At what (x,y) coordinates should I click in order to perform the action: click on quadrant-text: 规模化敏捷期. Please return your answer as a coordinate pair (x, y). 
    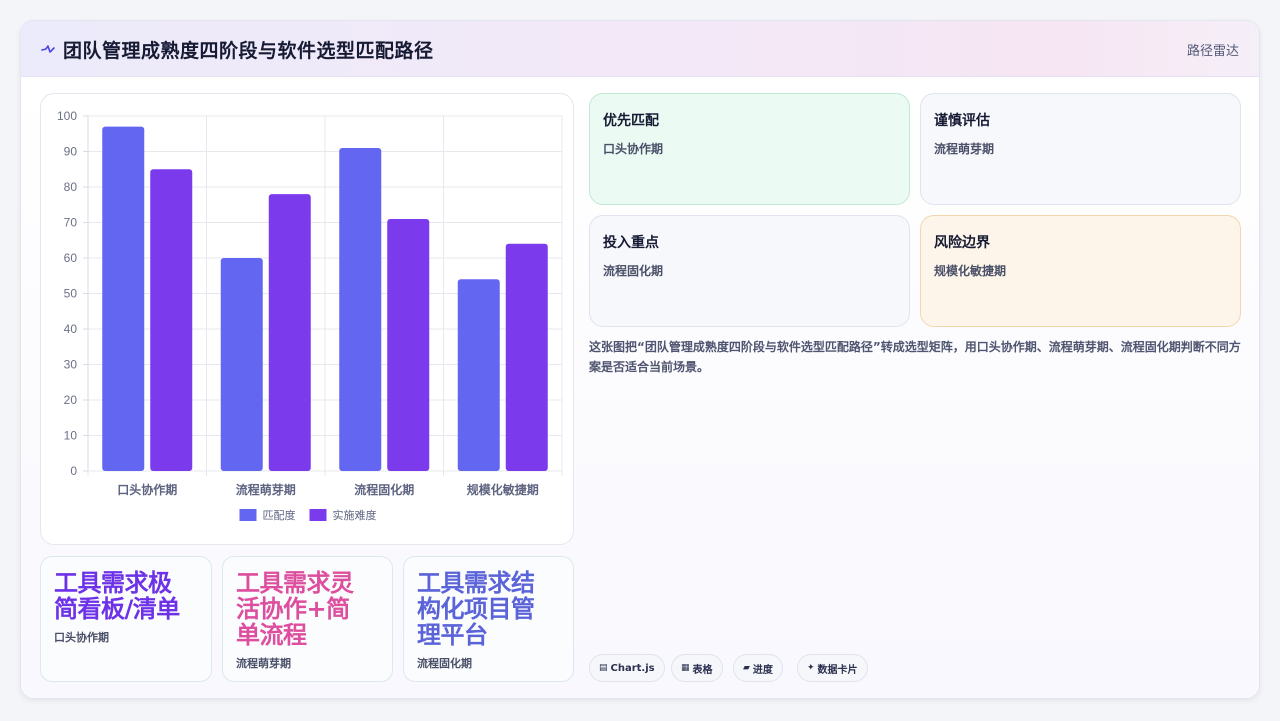
    Looking at the image, I should click on (970, 271).